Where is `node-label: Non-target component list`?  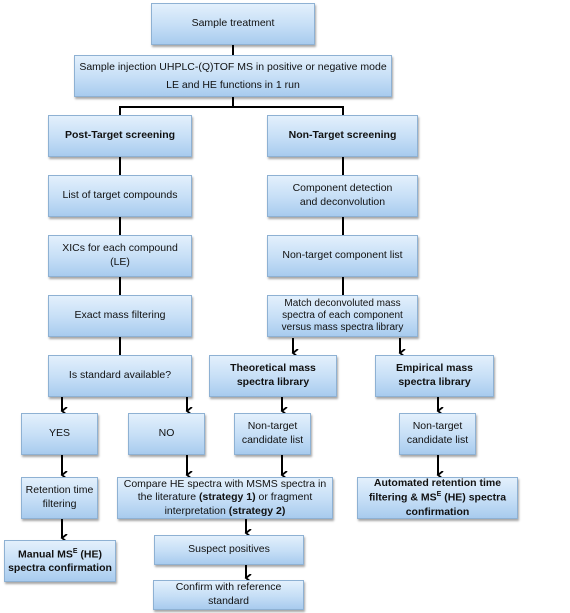
node-label: Non-target component list is located at coordinates (342, 255).